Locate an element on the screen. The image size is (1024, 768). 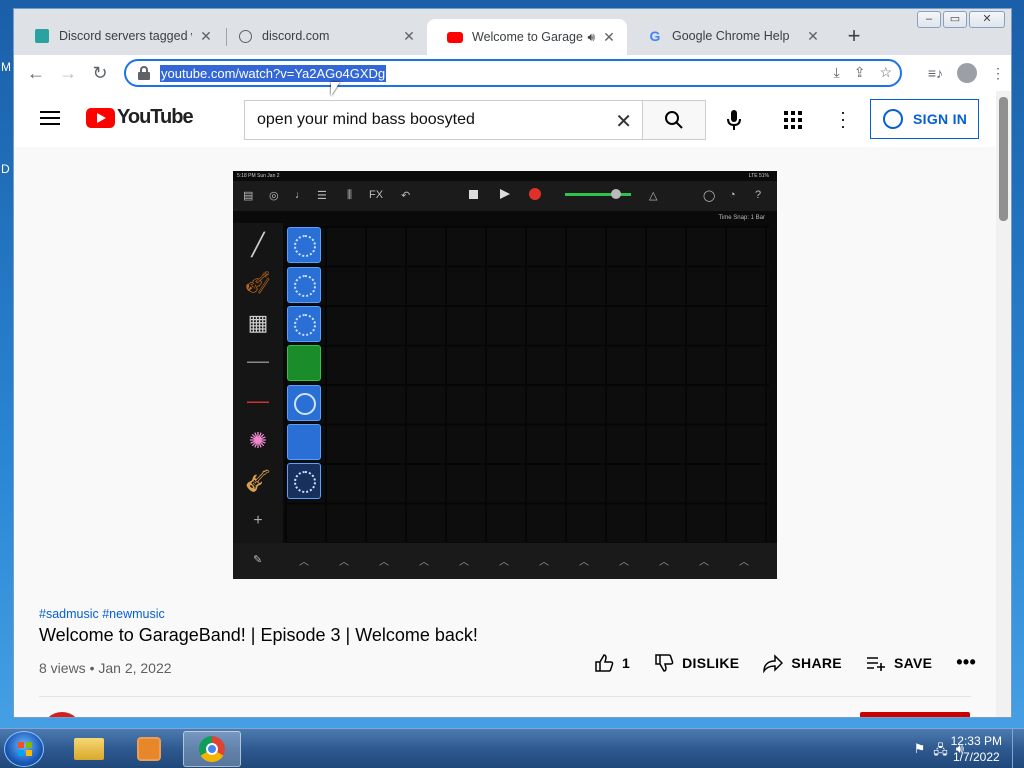
dislike-button: DISLIKE is located at coordinates (696, 663).